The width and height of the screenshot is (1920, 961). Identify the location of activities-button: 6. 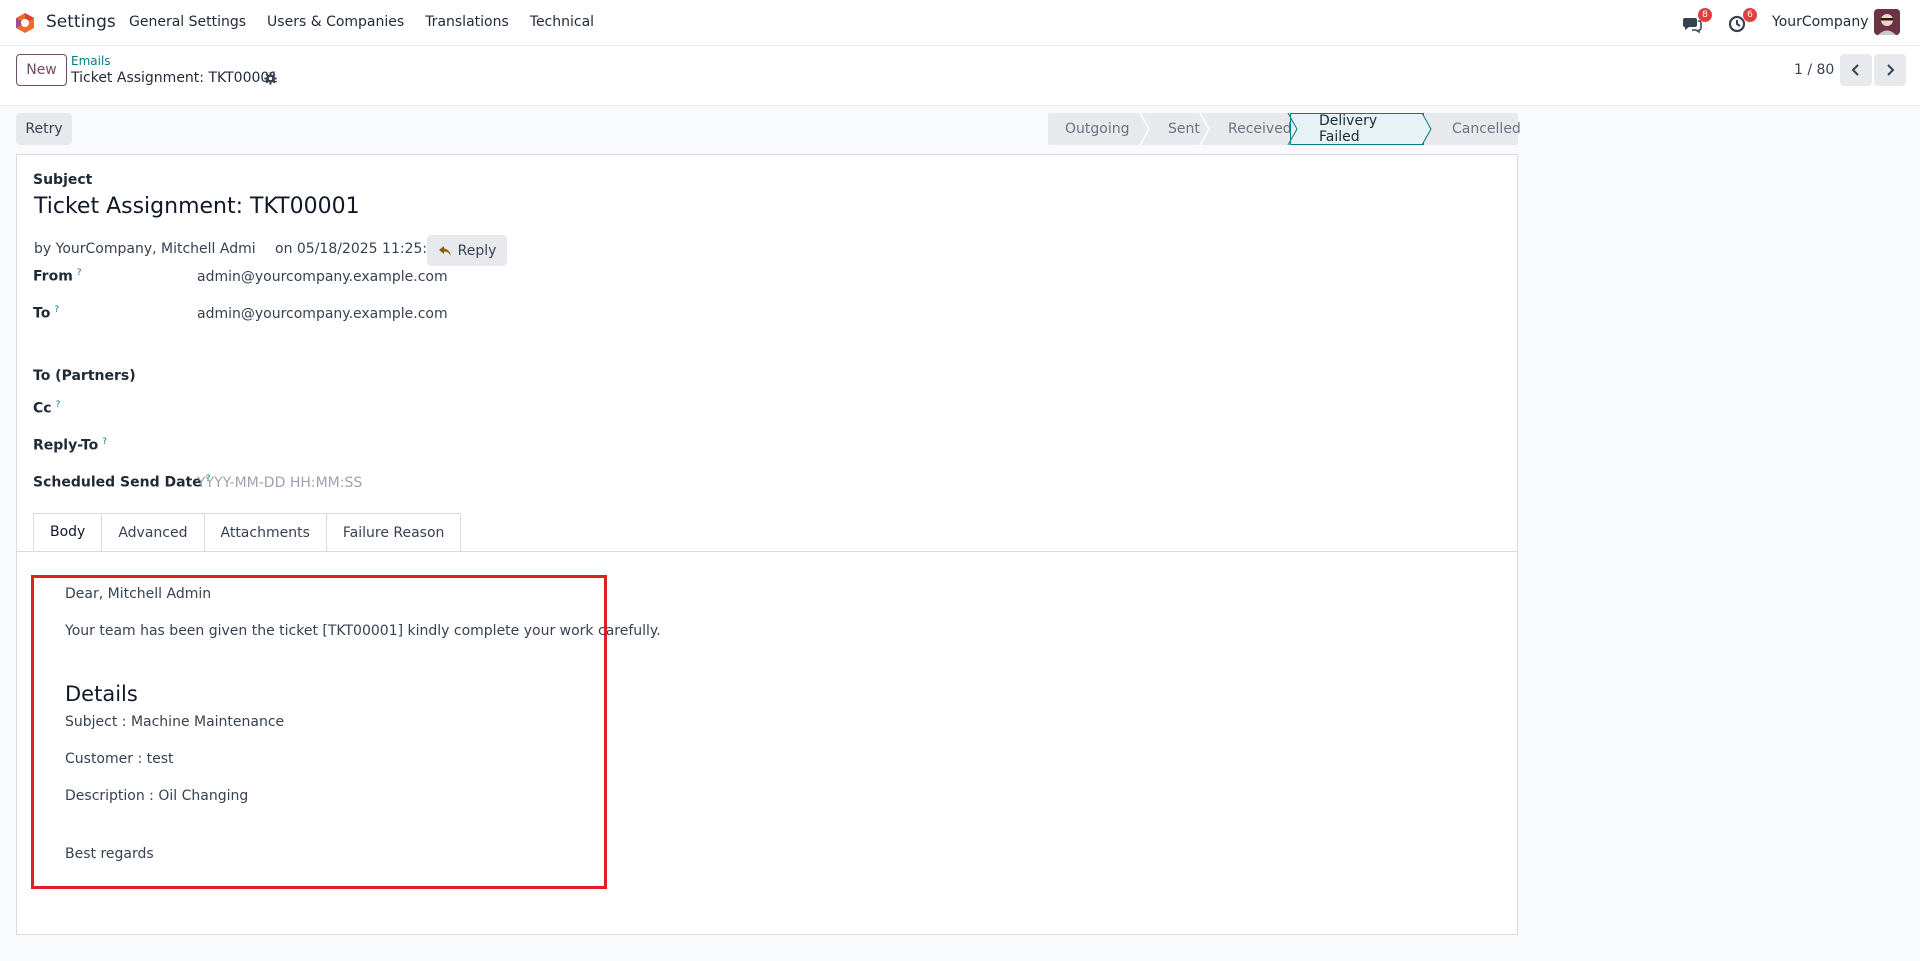
(1742, 21).